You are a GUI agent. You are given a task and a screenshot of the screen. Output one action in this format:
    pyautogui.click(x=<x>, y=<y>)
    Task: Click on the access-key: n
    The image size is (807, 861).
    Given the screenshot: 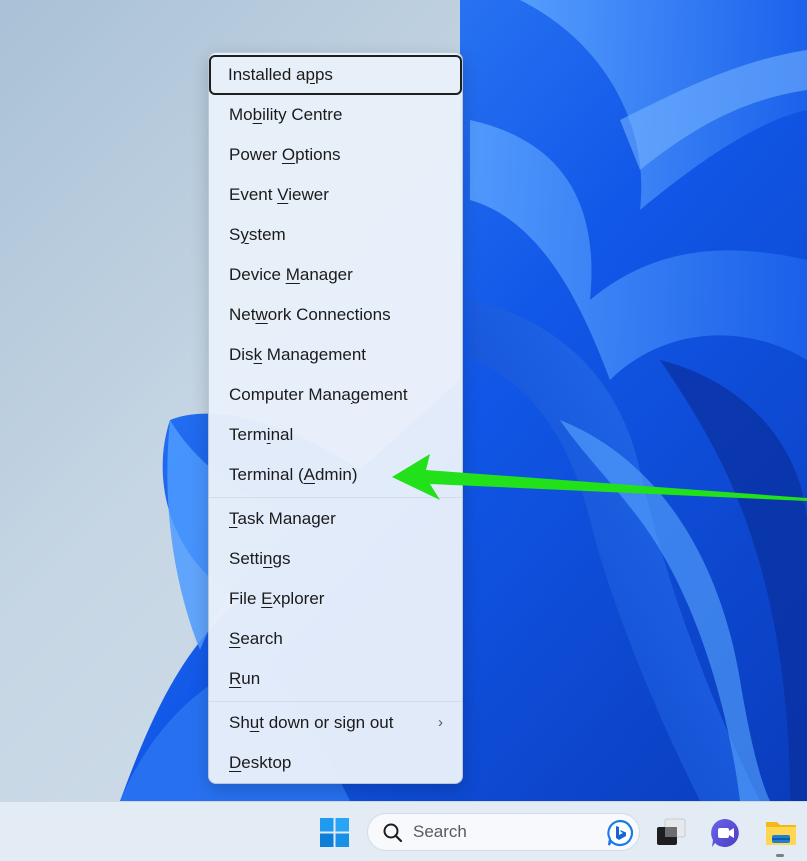 What is the action you would take?
    pyautogui.click(x=268, y=558)
    